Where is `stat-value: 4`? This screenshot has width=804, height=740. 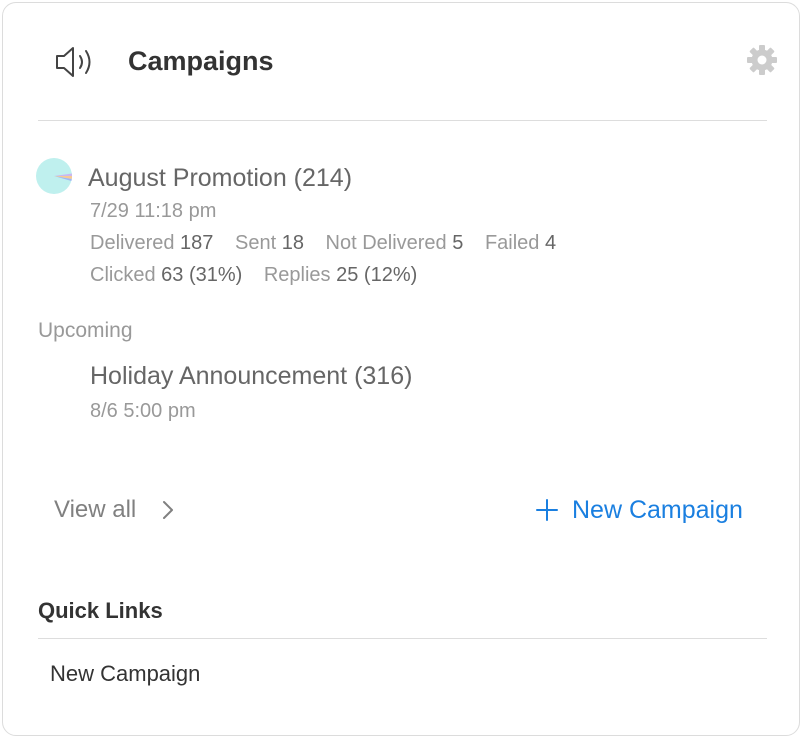 stat-value: 4 is located at coordinates (550, 243).